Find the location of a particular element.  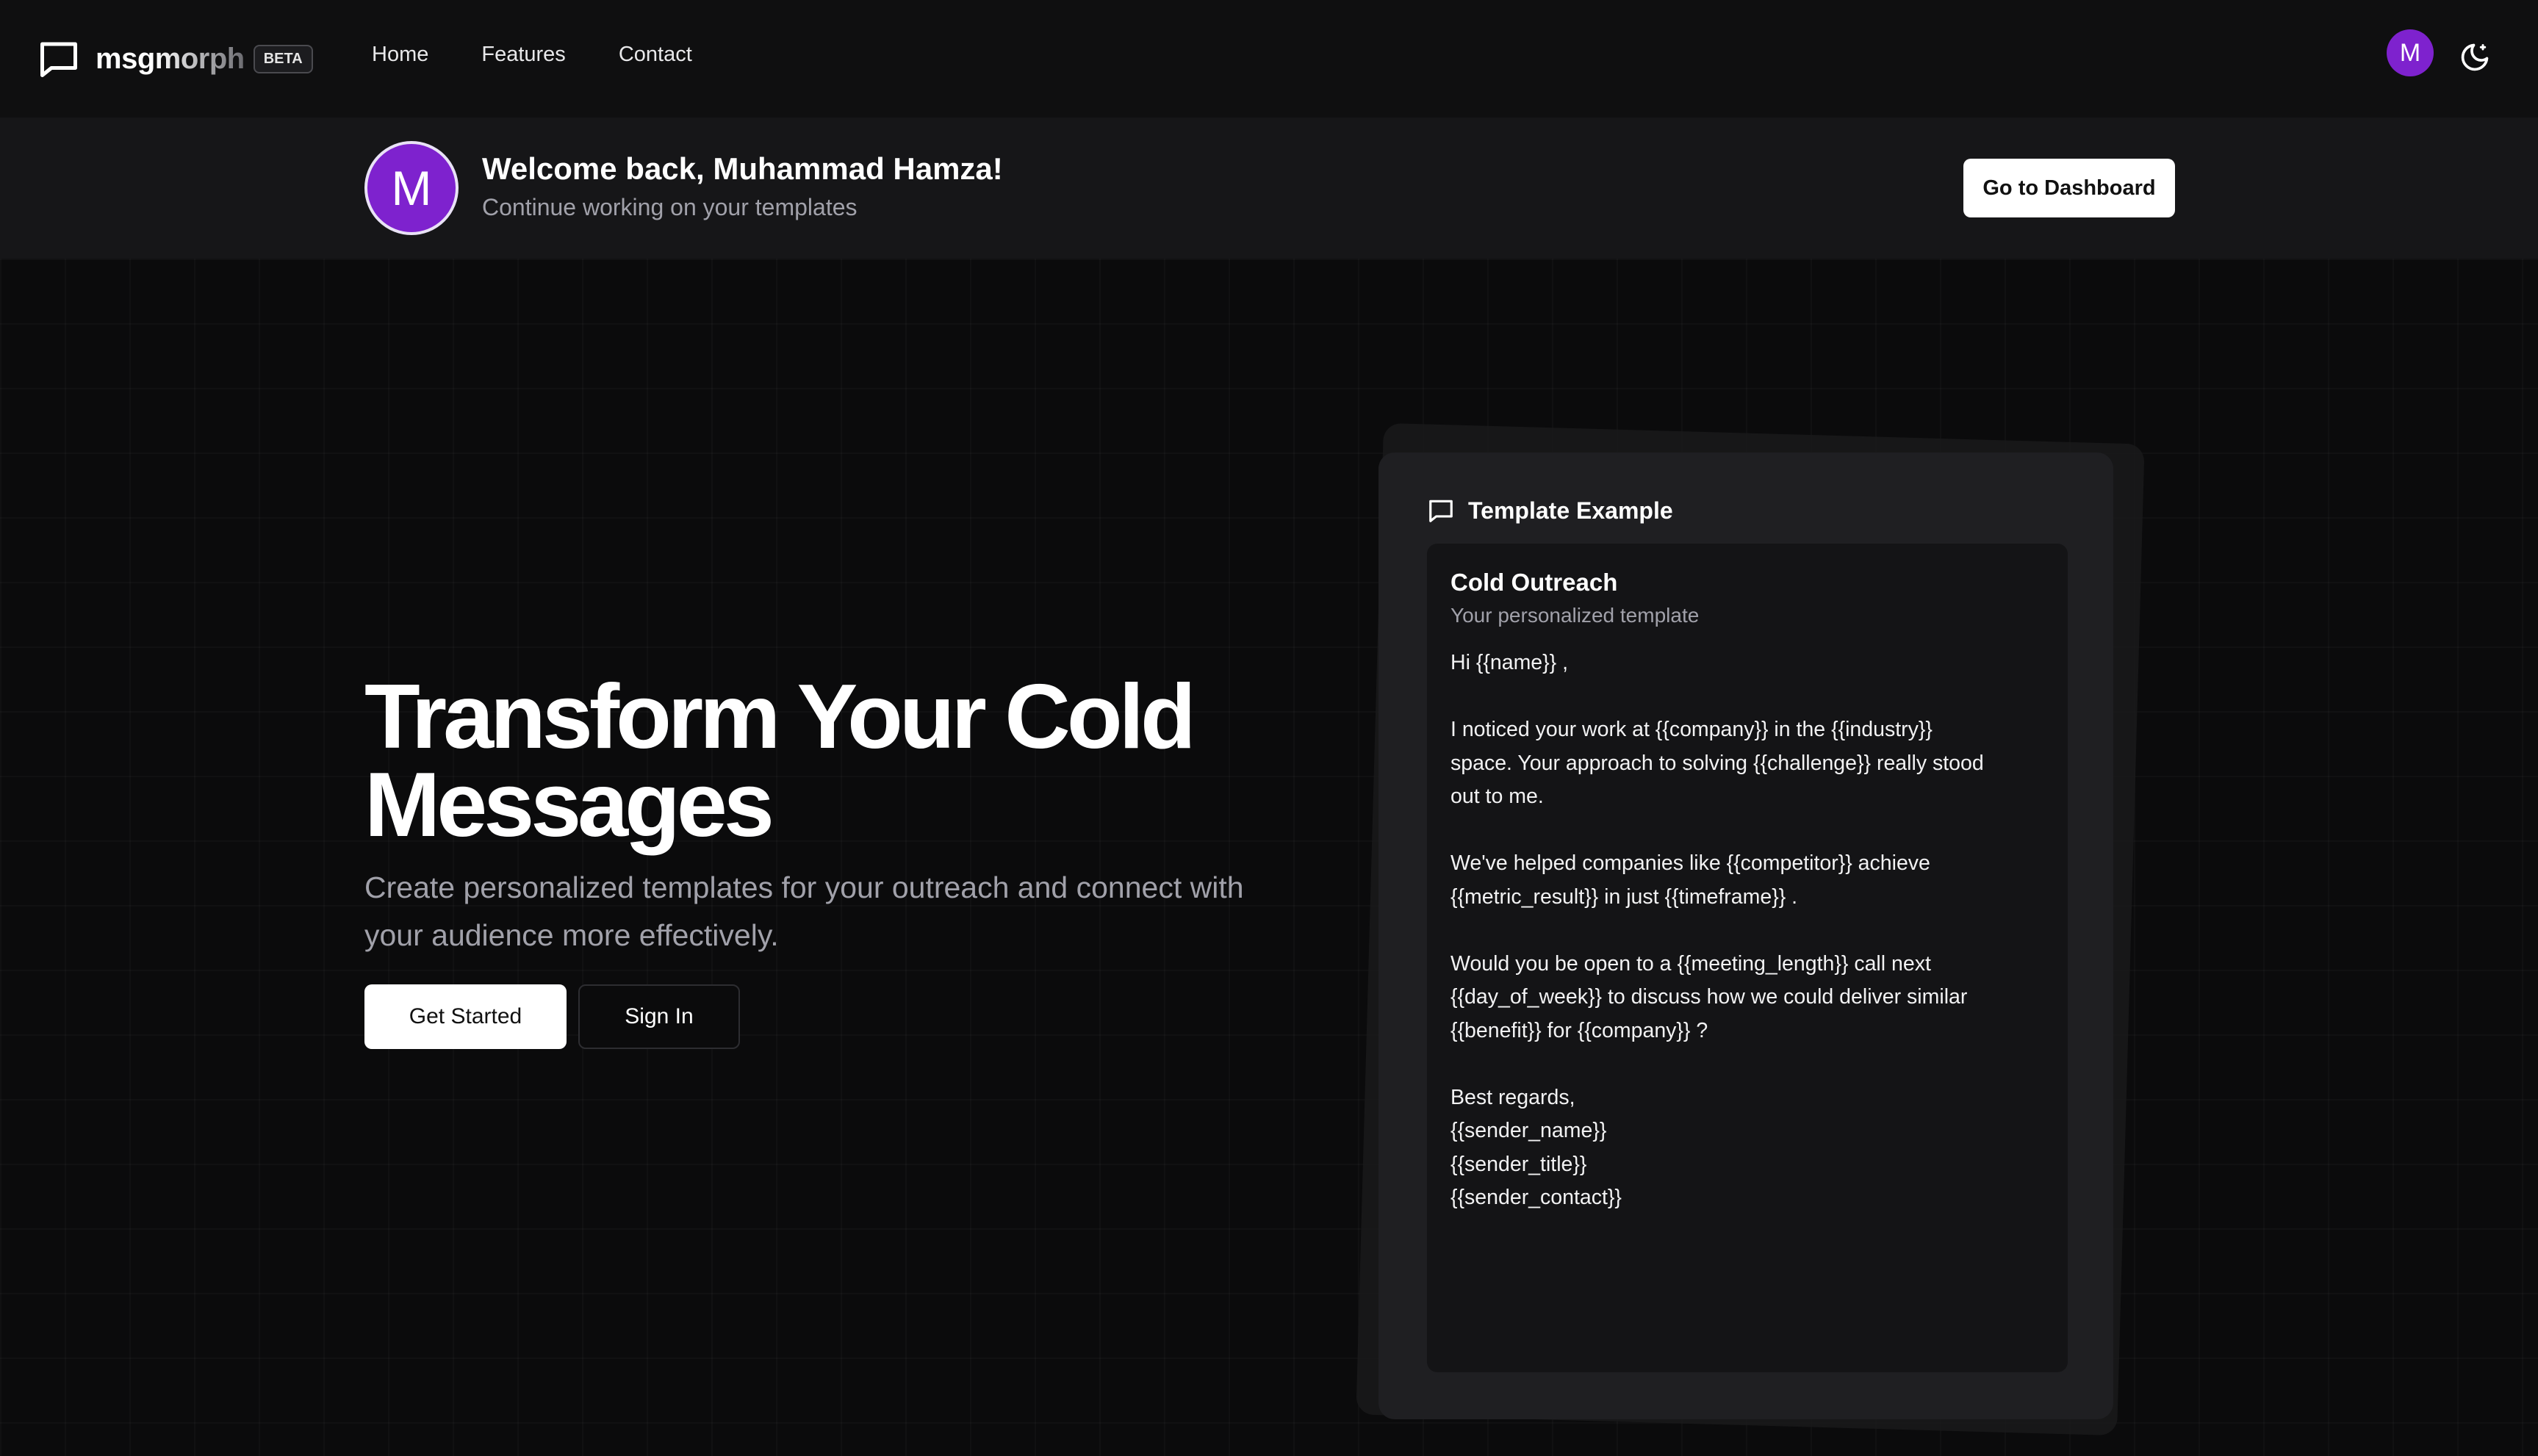

get-started-button: Get Started is located at coordinates (465, 1017).